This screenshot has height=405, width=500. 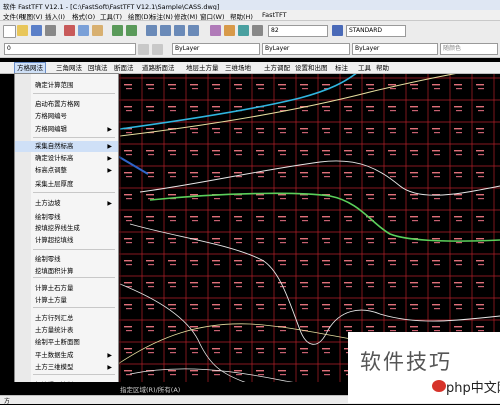 I want to click on zoom-previous-icon, so click(x=193, y=30).